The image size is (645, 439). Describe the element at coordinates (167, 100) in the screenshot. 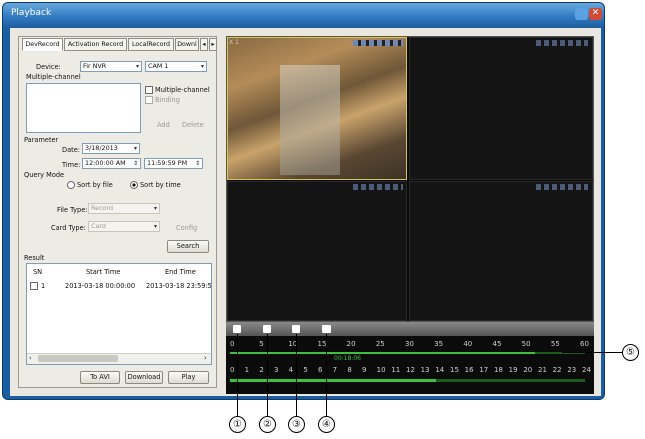

I see `binding-label: Binding` at that location.